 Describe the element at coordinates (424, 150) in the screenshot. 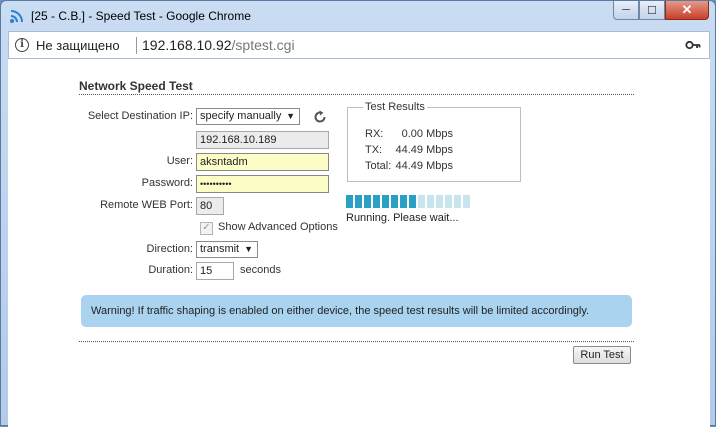

I see `tx-value: 44.49 Mbps` at that location.